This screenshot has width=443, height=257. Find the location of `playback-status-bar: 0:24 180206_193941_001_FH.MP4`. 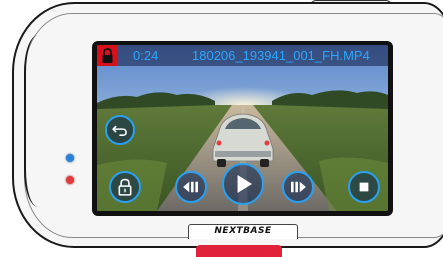

playback-status-bar: 0:24 180206_193941_001_FH.MP4 is located at coordinates (242, 55).